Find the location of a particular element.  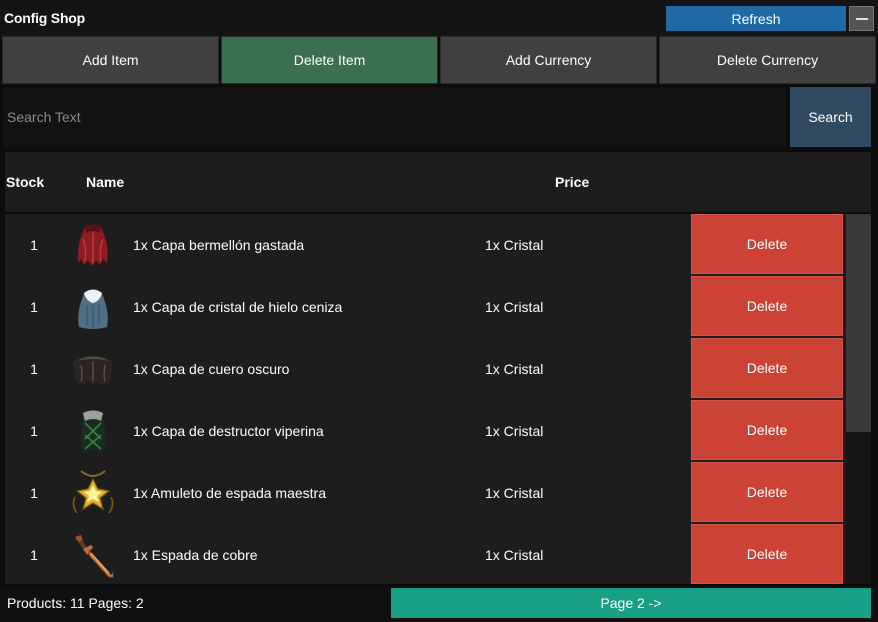

list-scrollbar is located at coordinates (858, 399).